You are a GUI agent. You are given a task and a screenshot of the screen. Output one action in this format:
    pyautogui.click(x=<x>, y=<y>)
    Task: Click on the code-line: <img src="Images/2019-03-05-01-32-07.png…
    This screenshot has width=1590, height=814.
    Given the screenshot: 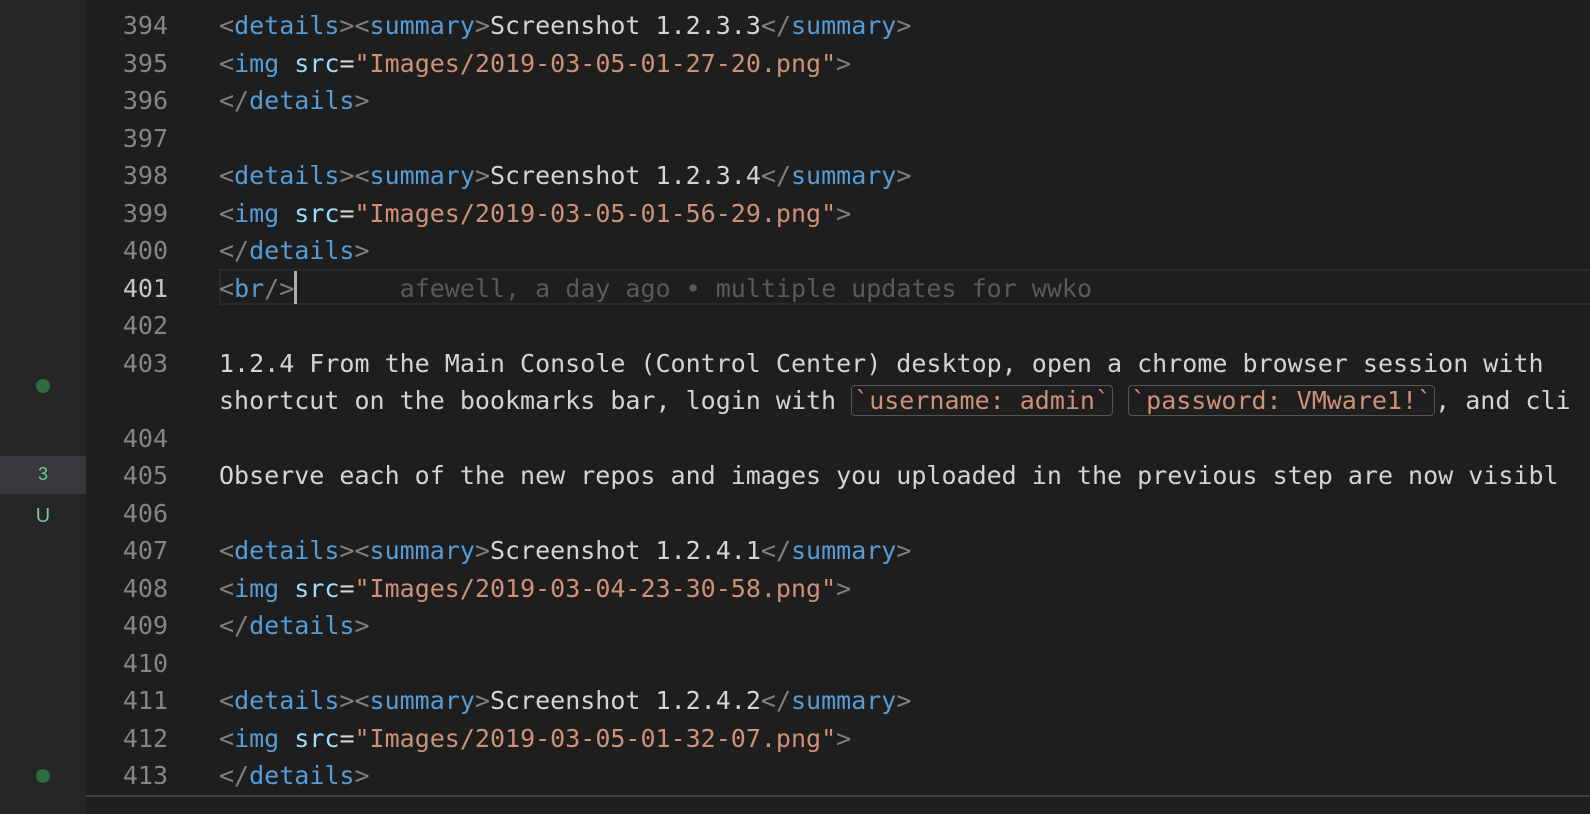 What is the action you would take?
    pyautogui.click(x=535, y=739)
    